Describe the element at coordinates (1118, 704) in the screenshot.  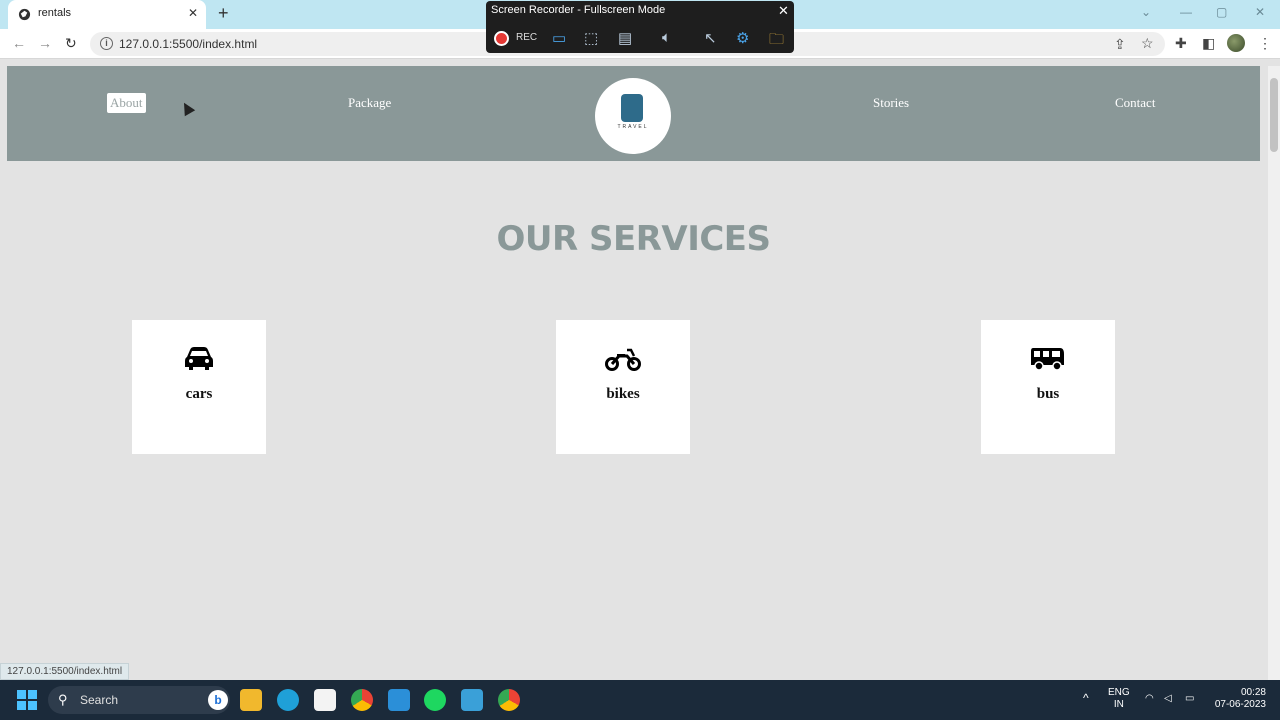
I see `lang-bottom: IN` at that location.